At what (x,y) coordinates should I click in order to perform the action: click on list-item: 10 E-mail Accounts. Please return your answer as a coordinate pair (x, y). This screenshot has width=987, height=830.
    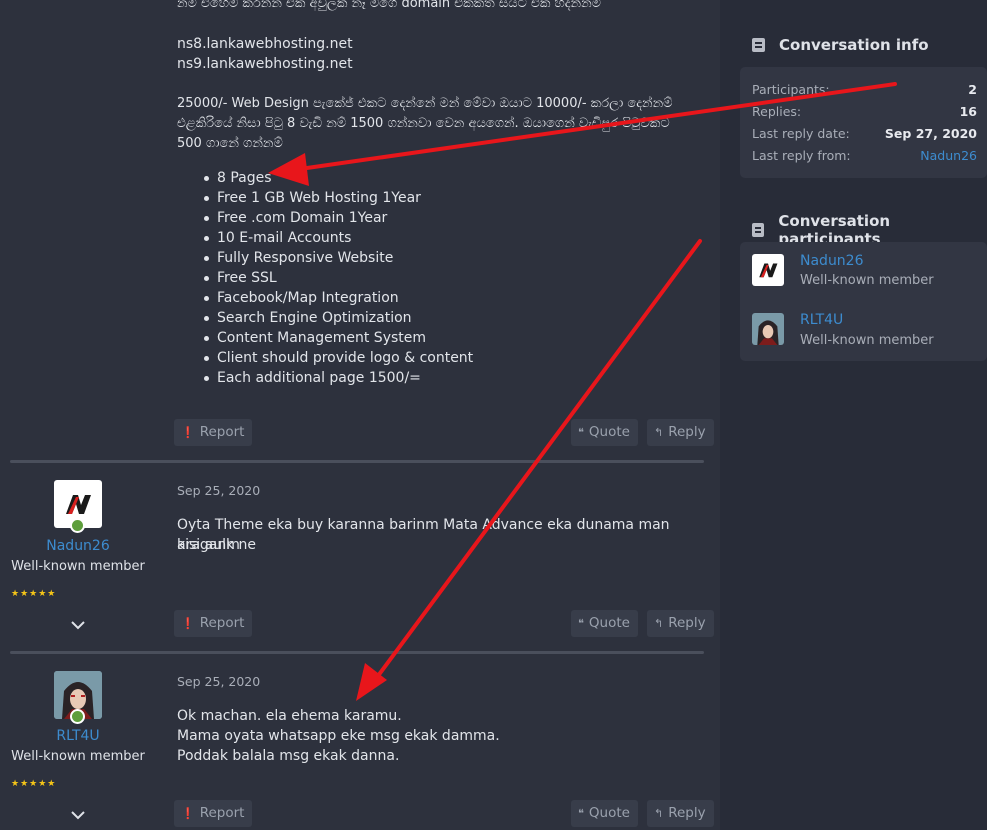
    Looking at the image, I should click on (338, 238).